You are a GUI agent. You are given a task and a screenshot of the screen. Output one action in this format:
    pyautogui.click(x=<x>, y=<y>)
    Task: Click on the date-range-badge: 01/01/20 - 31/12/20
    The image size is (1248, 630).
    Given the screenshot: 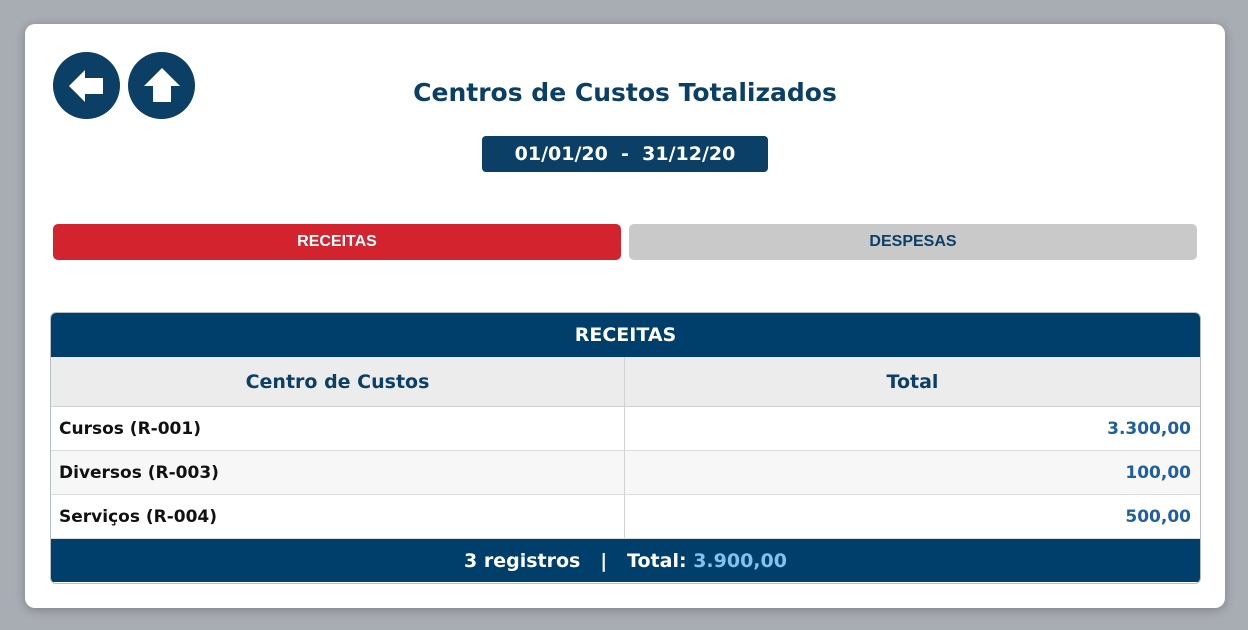 What is the action you would take?
    pyautogui.click(x=625, y=154)
    